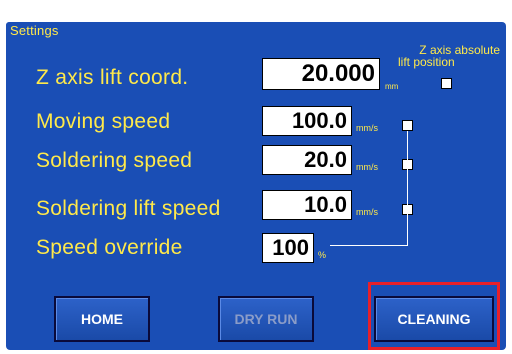 The height and width of the screenshot is (354, 512). I want to click on moving-speed-unit: mm/s, so click(367, 128).